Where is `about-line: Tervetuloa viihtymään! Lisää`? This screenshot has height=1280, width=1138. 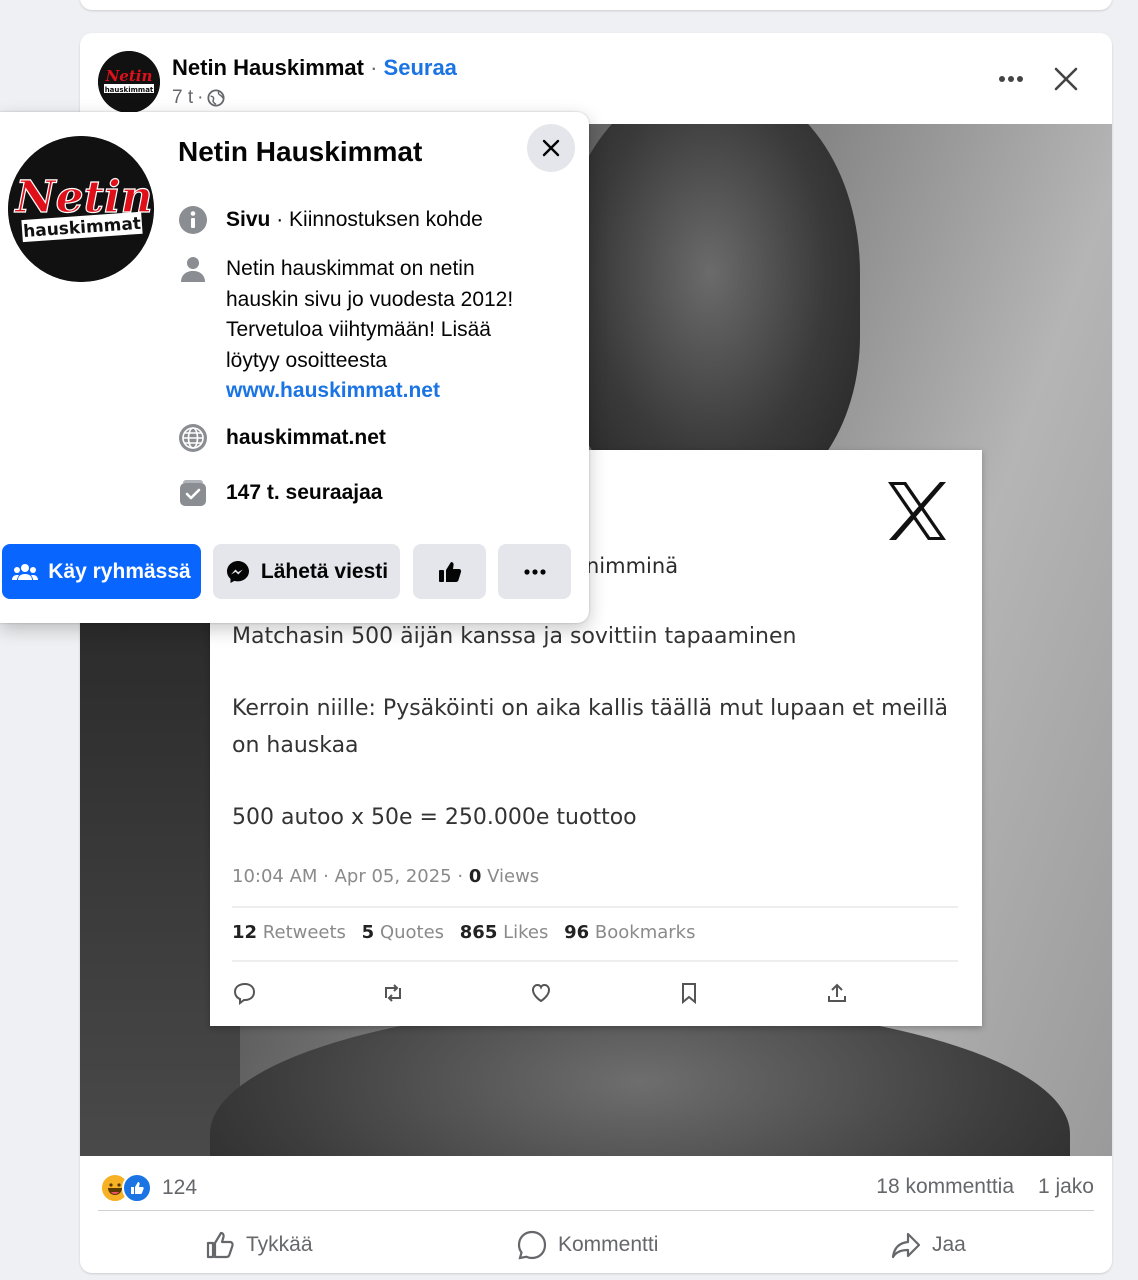 about-line: Tervetuloa viihtymään! Lisää is located at coordinates (358, 329).